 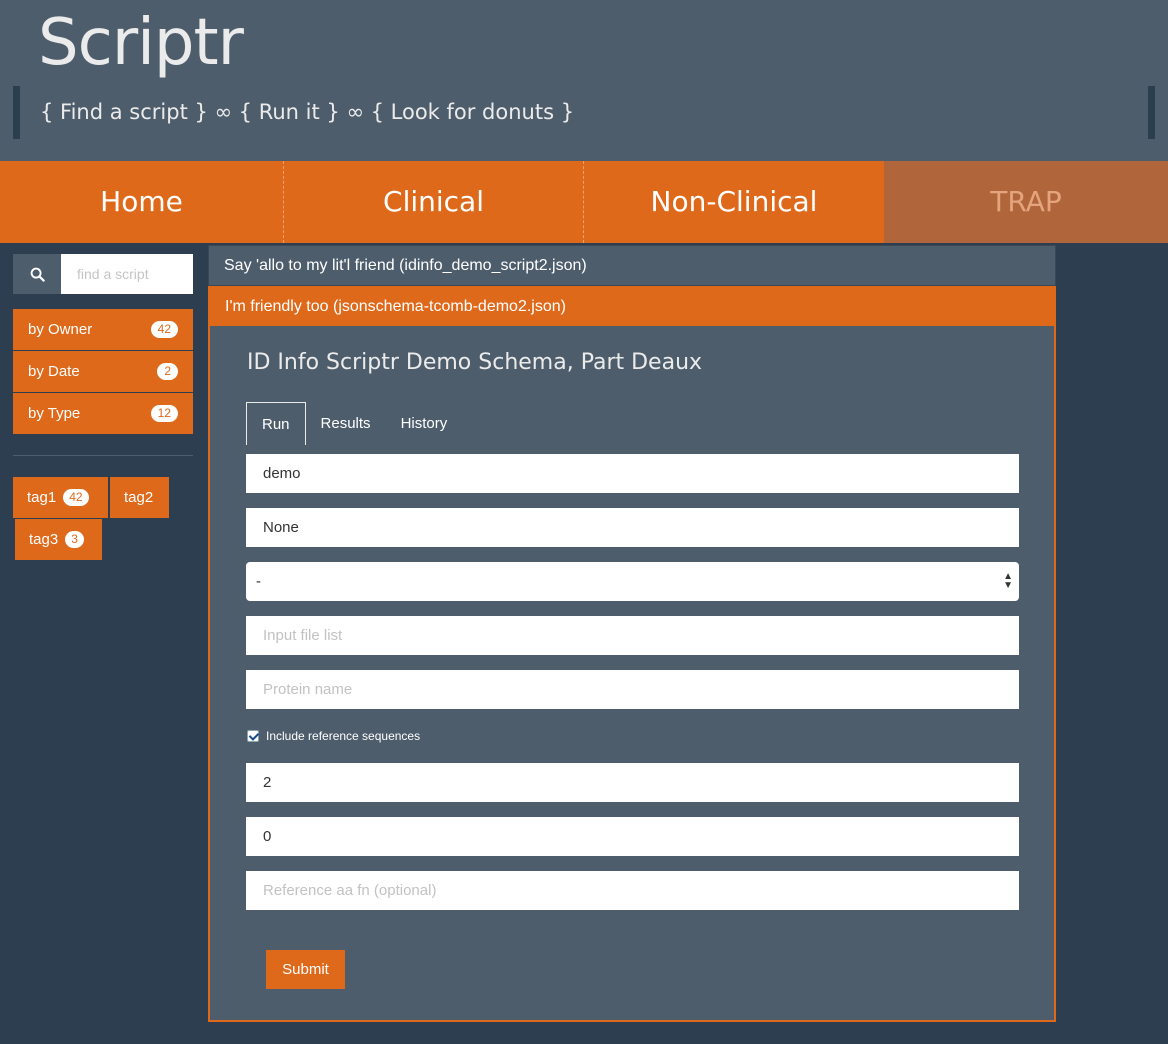 What do you see at coordinates (54, 371) in the screenshot?
I see `filter-label: by Date` at bounding box center [54, 371].